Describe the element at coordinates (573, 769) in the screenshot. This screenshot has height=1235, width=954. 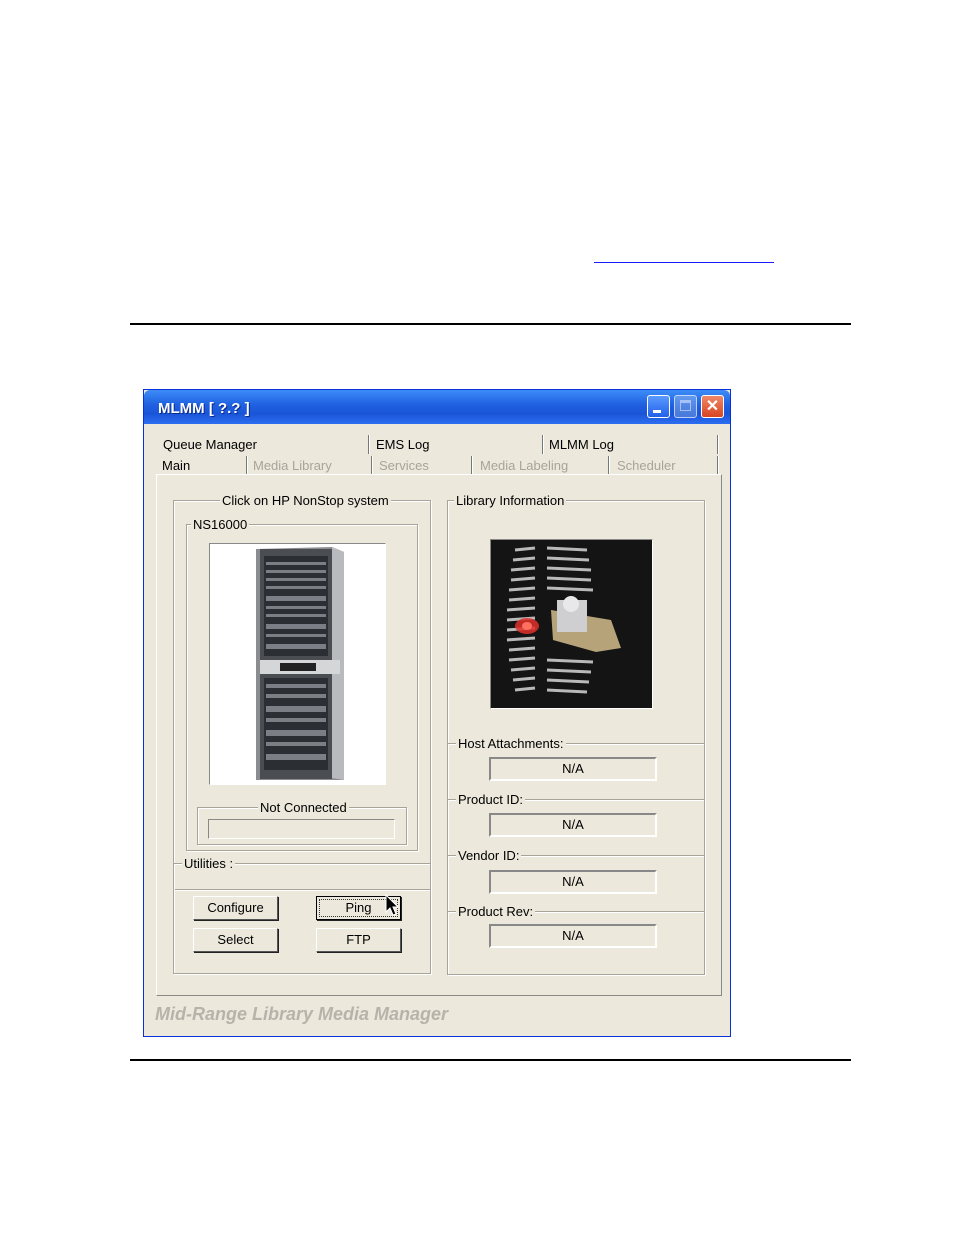
I see `host-attachments-field: N/A` at that location.